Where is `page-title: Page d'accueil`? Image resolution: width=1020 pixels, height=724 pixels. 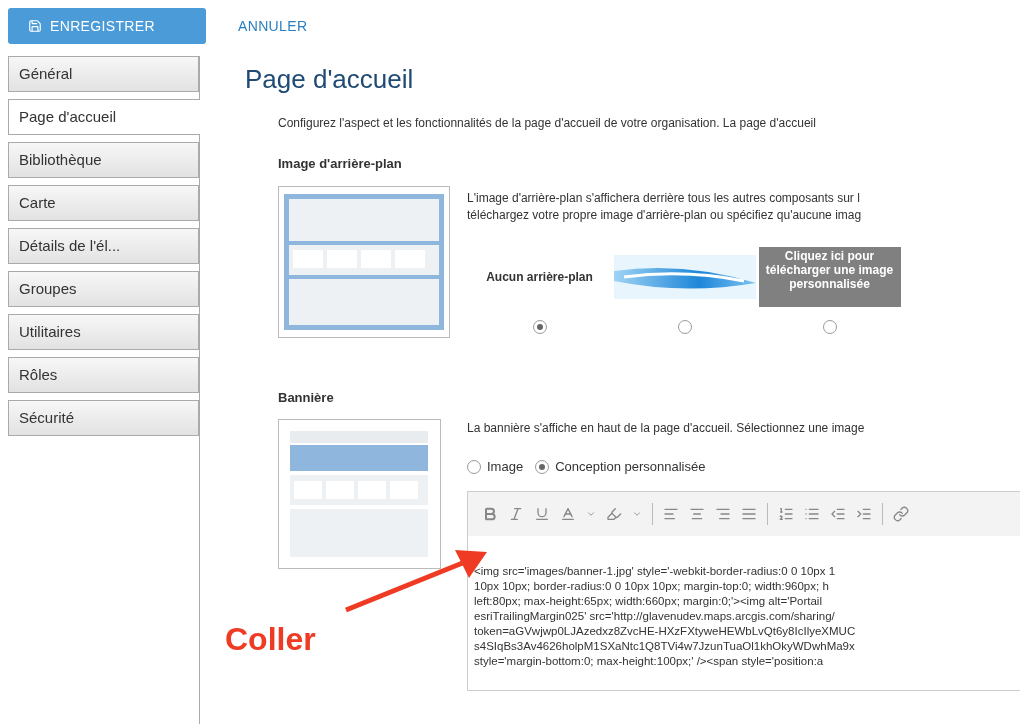 page-title: Page d'accueil is located at coordinates (330, 79).